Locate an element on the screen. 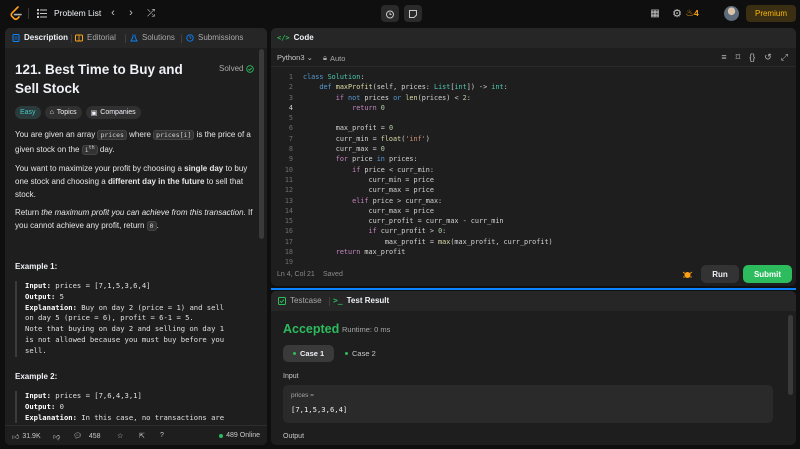 The height and width of the screenshot is (449, 800). note-icon is located at coordinates (413, 13).